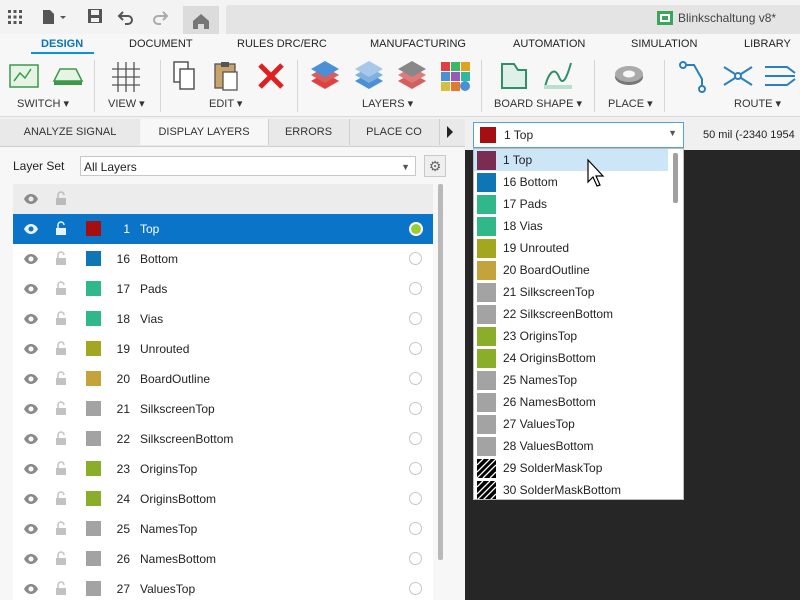  What do you see at coordinates (223, 349) in the screenshot?
I see `layer-row: 19 Unrouted` at bounding box center [223, 349].